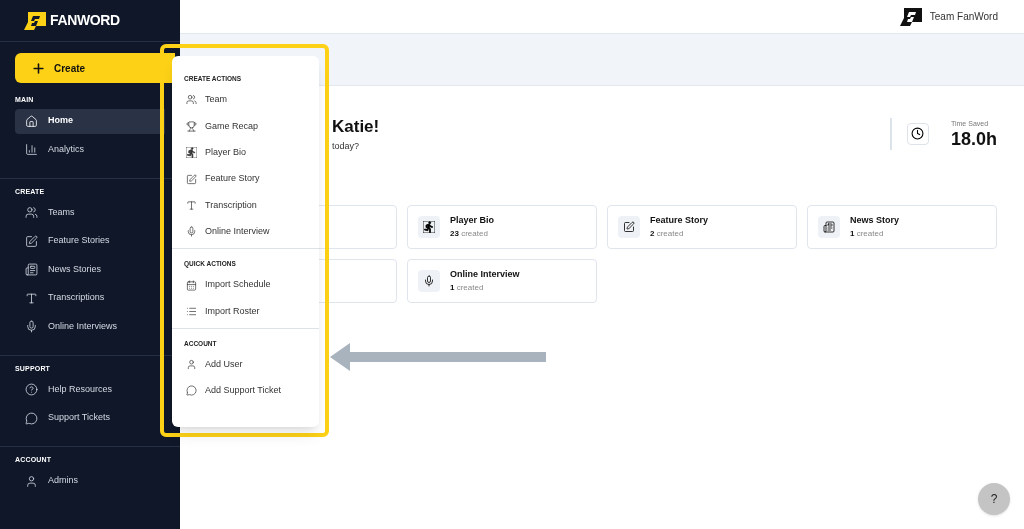 The width and height of the screenshot is (1024, 529). I want to click on menu-item: Team, so click(245, 100).